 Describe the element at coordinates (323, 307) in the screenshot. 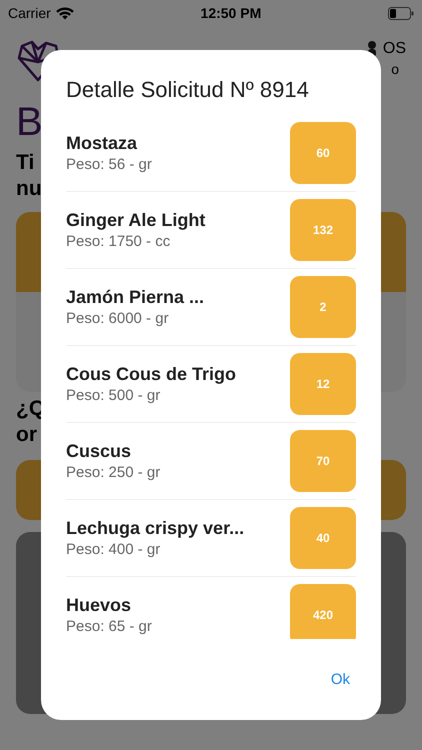

I see `quantity-badge: 2` at that location.